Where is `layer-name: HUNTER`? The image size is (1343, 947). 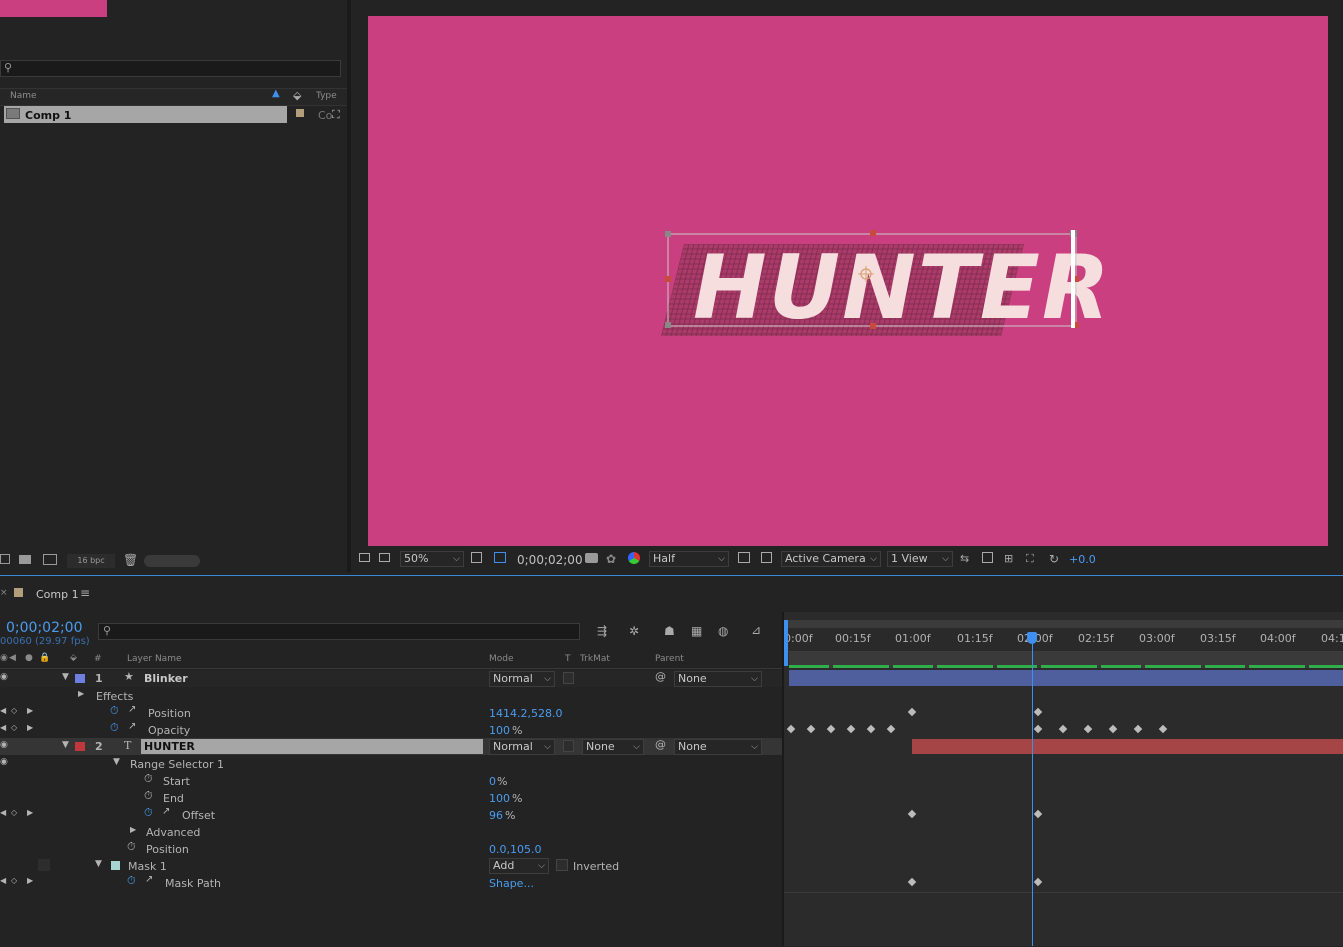 layer-name: HUNTER is located at coordinates (169, 746).